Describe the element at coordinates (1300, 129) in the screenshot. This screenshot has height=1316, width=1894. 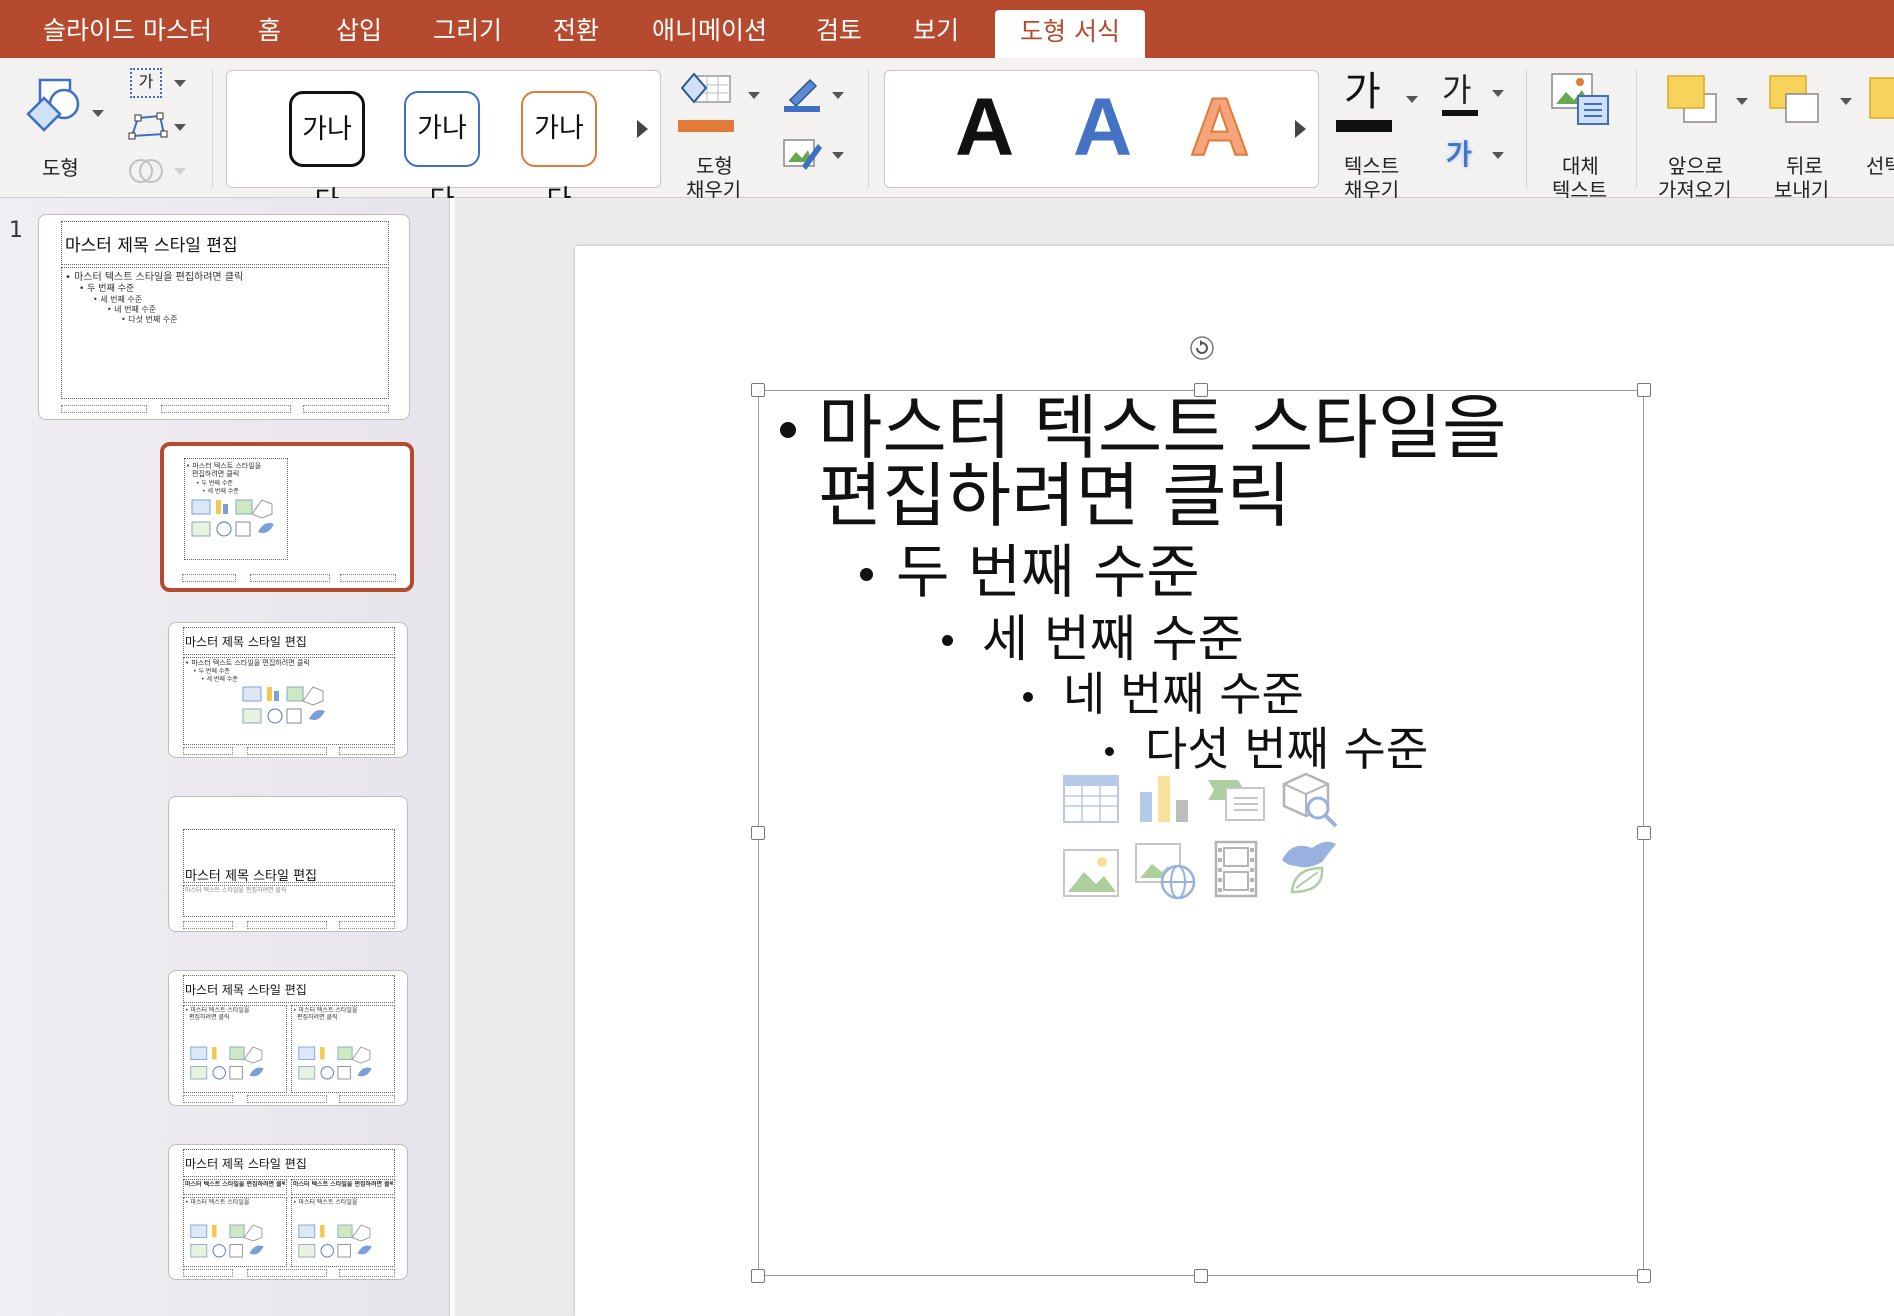
I see `wordart-more-arrow` at that location.